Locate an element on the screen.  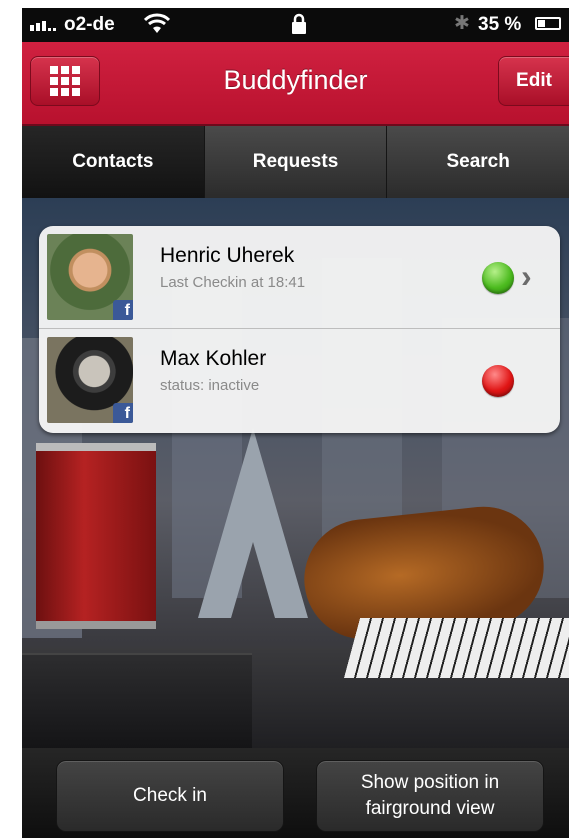
chevron-right-icon: › is located at coordinates (526, 276).